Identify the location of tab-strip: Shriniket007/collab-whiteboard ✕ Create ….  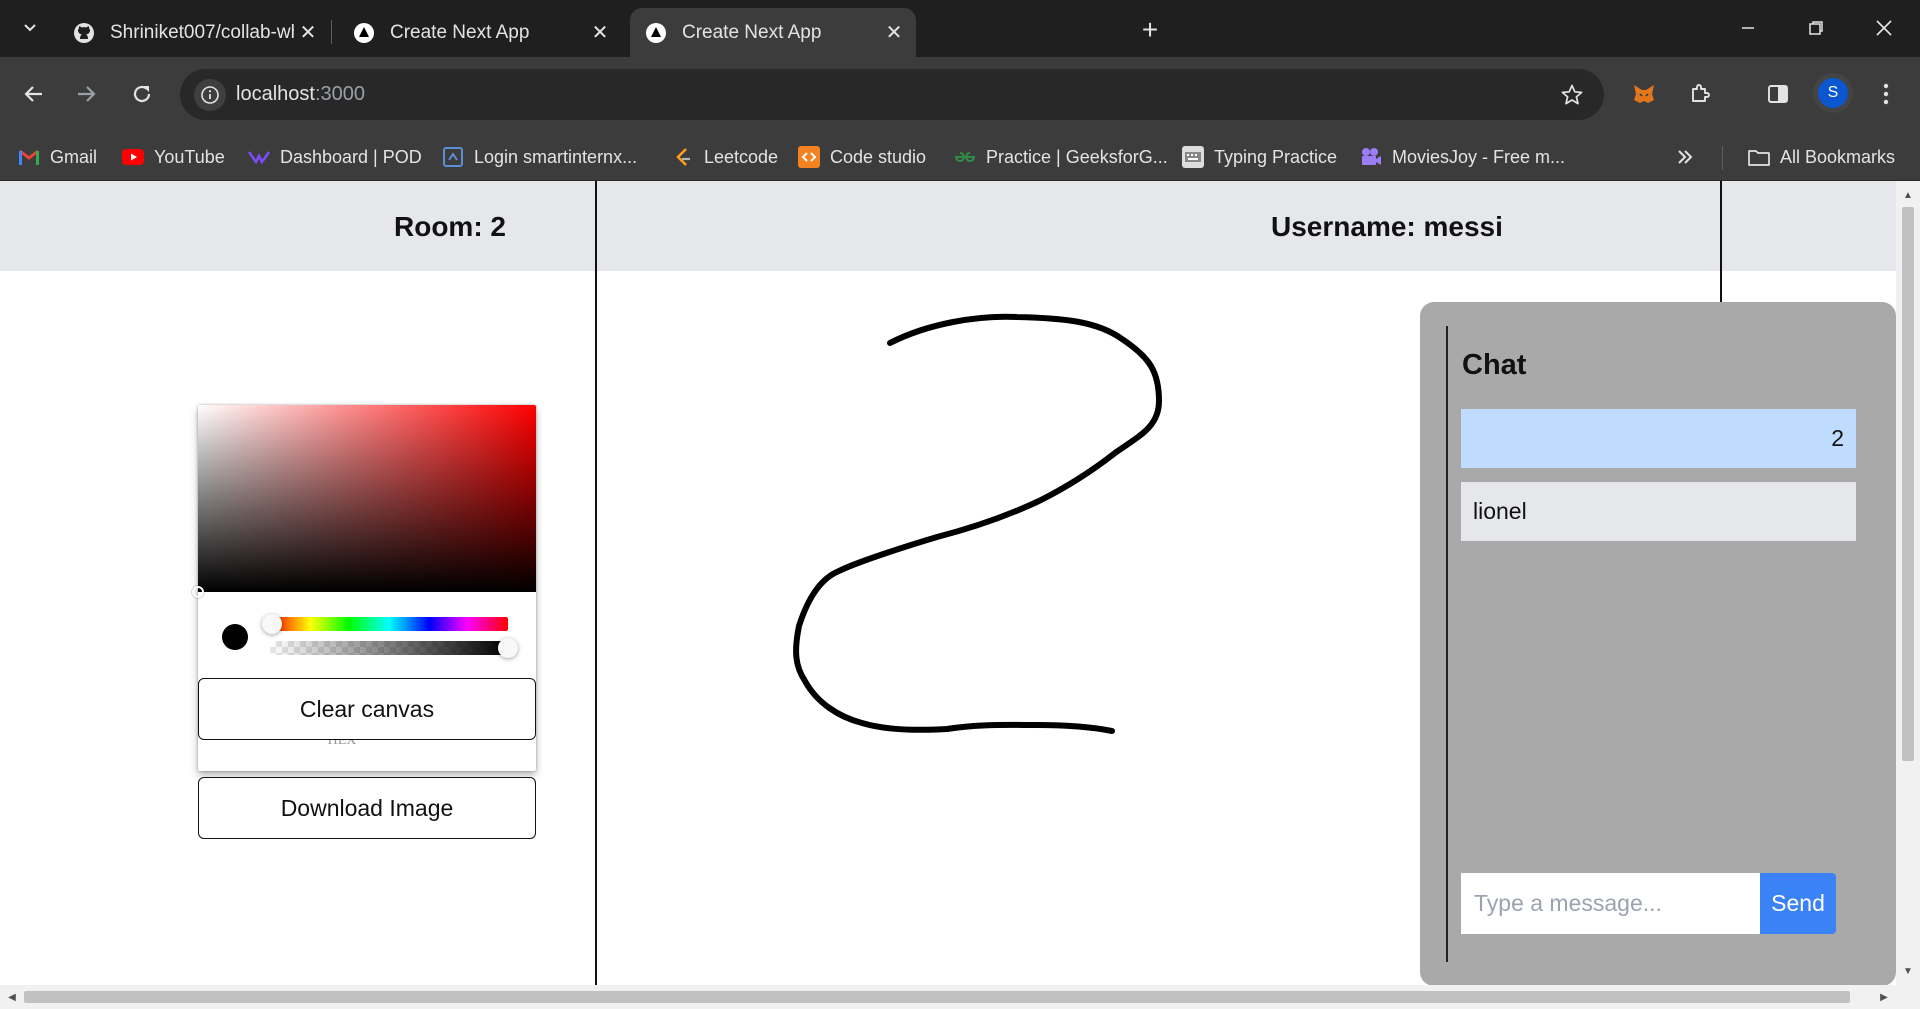
(960, 28).